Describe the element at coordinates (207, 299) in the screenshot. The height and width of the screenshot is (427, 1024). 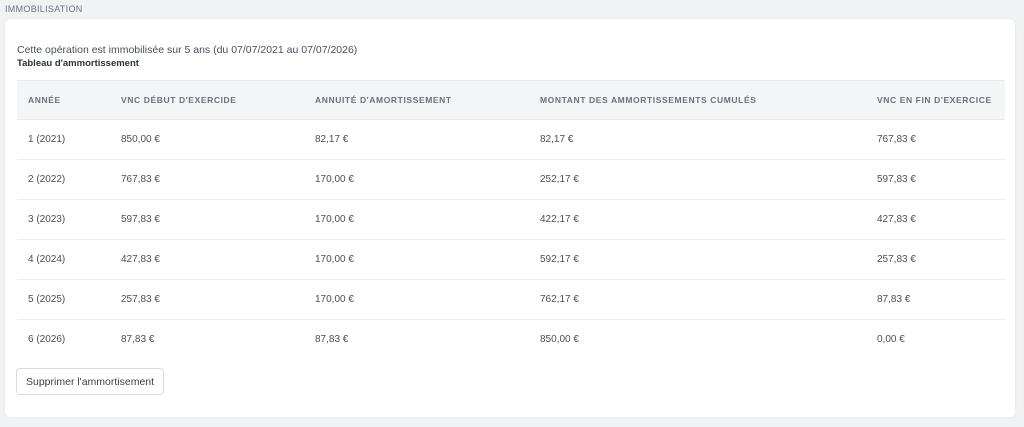
I see `cell-vnc-start: 257,83 €` at that location.